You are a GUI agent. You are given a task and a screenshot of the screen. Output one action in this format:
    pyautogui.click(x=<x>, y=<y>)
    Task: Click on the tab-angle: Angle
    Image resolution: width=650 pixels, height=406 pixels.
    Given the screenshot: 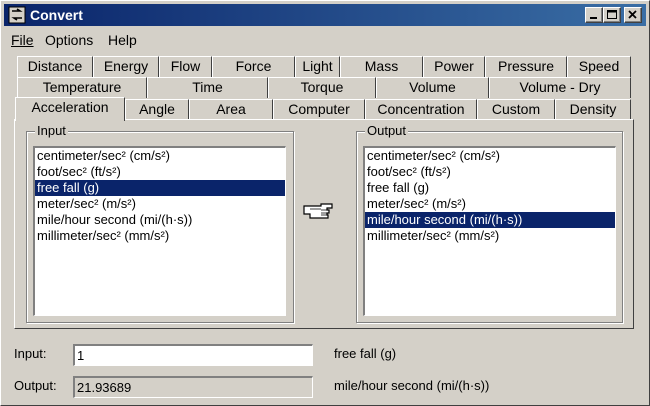 What is the action you would take?
    pyautogui.click(x=157, y=109)
    